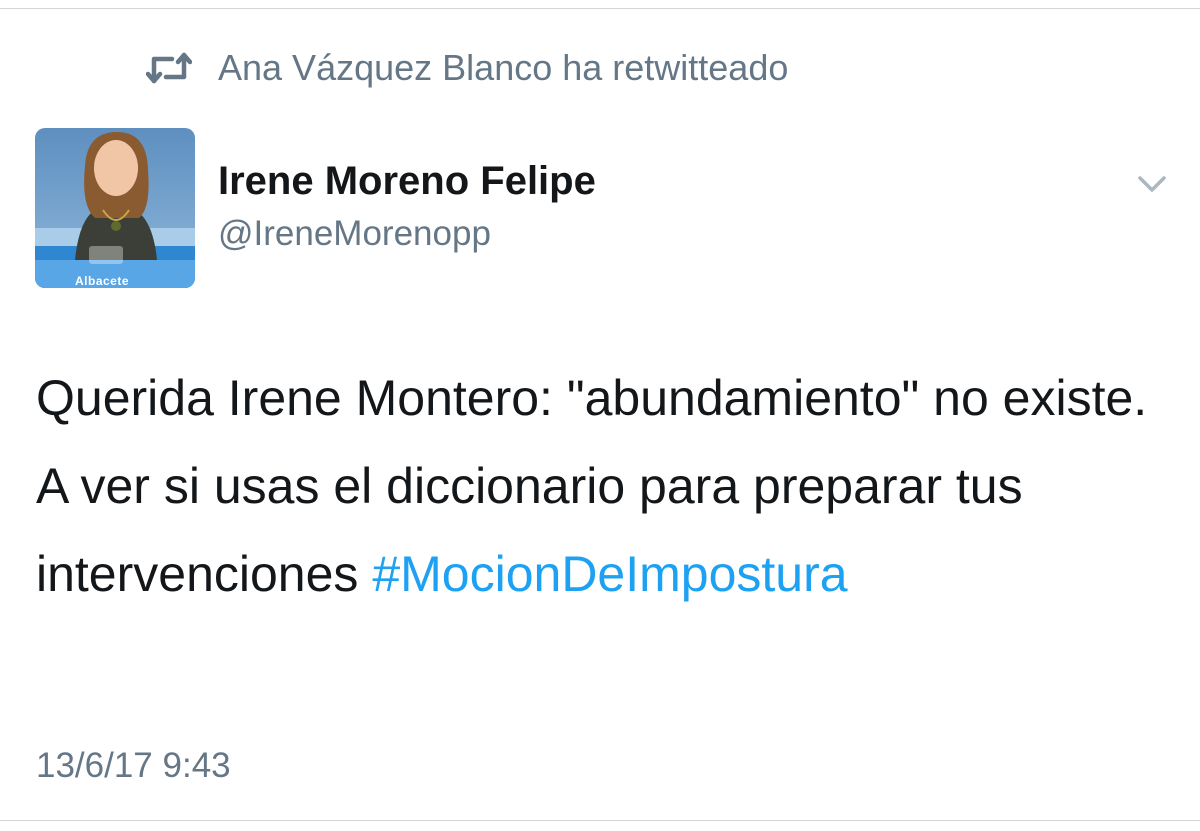  Describe the element at coordinates (600, 820) in the screenshot. I see `bottom-divider` at that location.